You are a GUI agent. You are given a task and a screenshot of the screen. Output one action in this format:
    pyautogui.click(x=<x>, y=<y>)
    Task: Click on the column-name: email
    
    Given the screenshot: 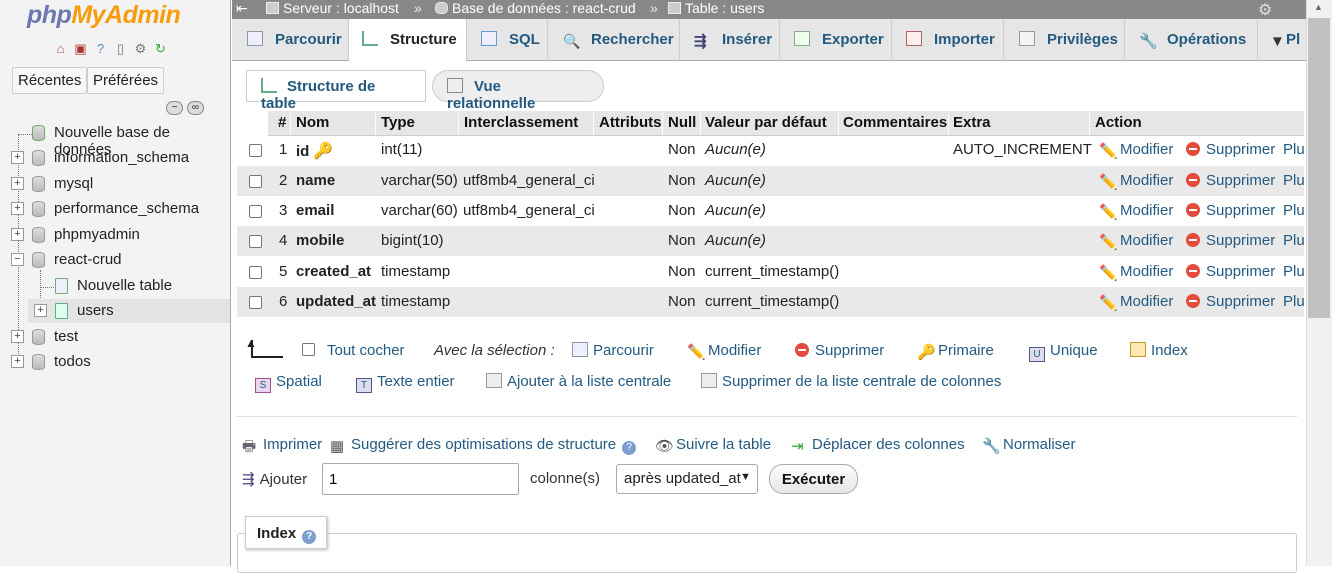 What is the action you would take?
    pyautogui.click(x=315, y=210)
    